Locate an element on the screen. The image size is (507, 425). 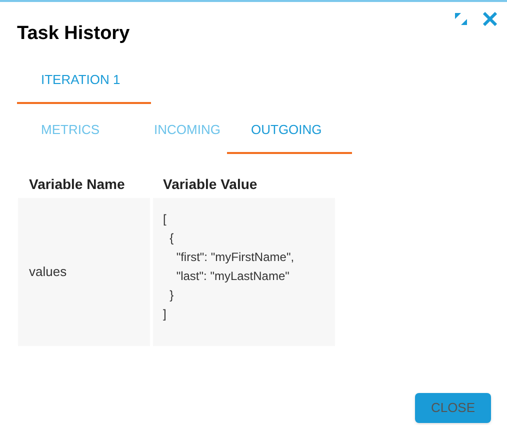
column-header: Variable Value is located at coordinates (210, 184).